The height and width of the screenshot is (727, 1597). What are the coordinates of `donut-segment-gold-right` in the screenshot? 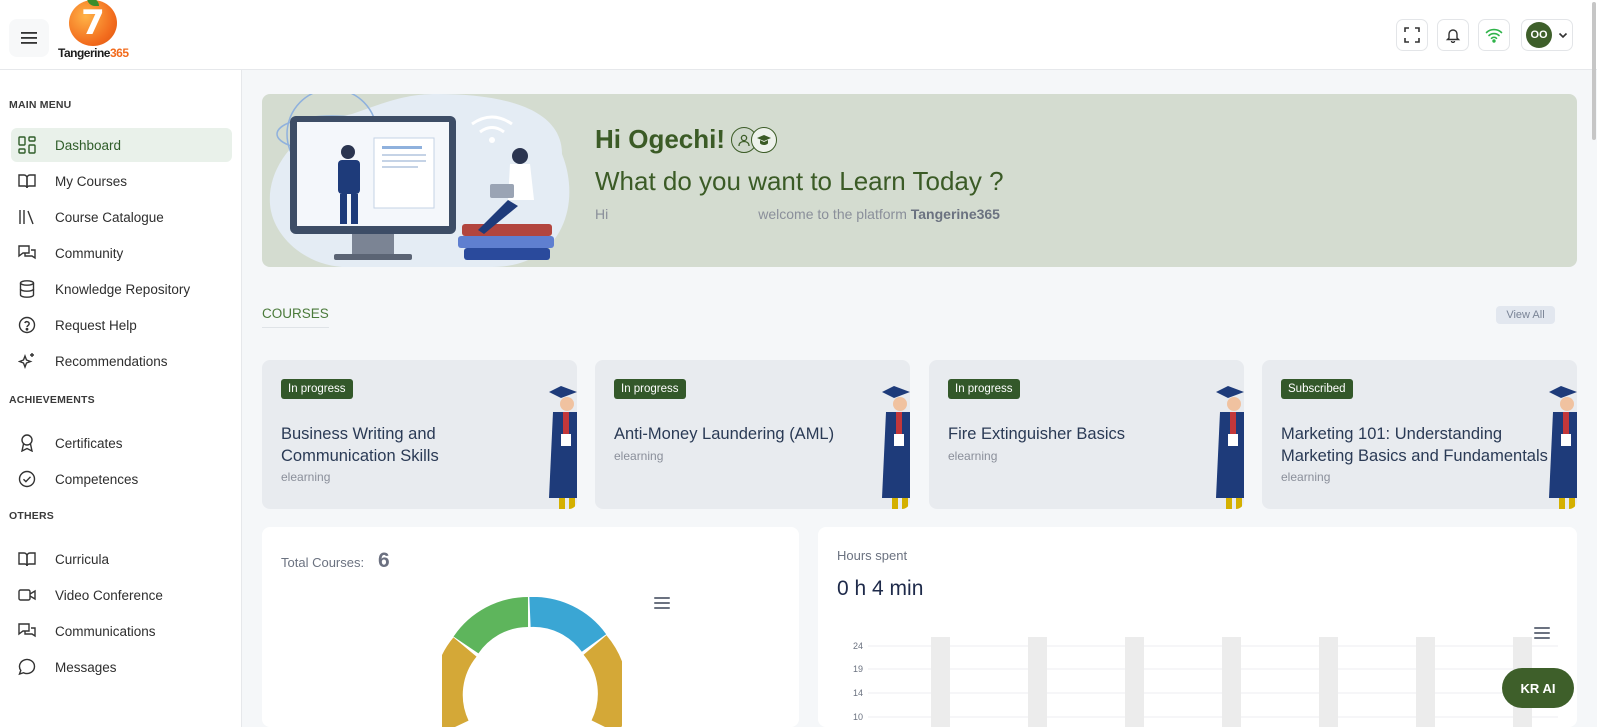 It's located at (602, 681).